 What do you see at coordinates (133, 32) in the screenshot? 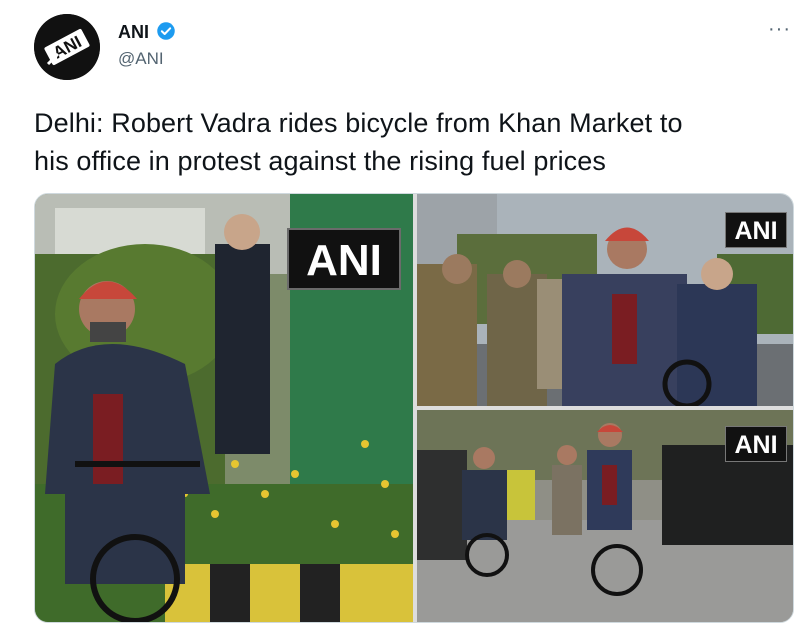
I see `author-name: ANI` at bounding box center [133, 32].